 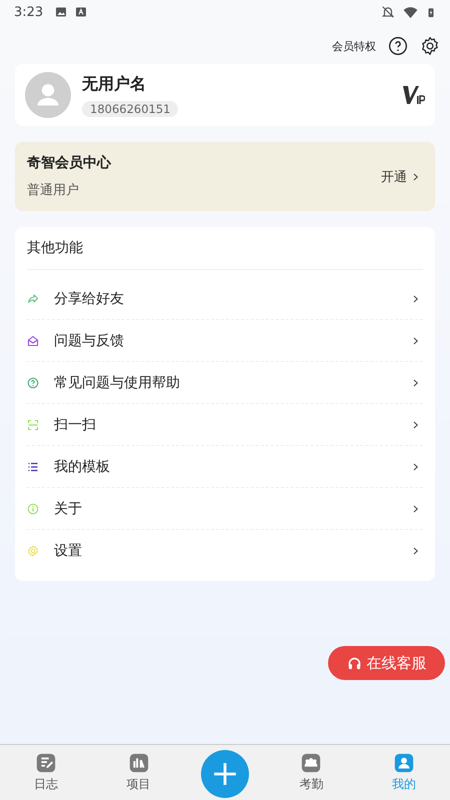 What do you see at coordinates (46, 763) in the screenshot?
I see `notepad-icon` at bounding box center [46, 763].